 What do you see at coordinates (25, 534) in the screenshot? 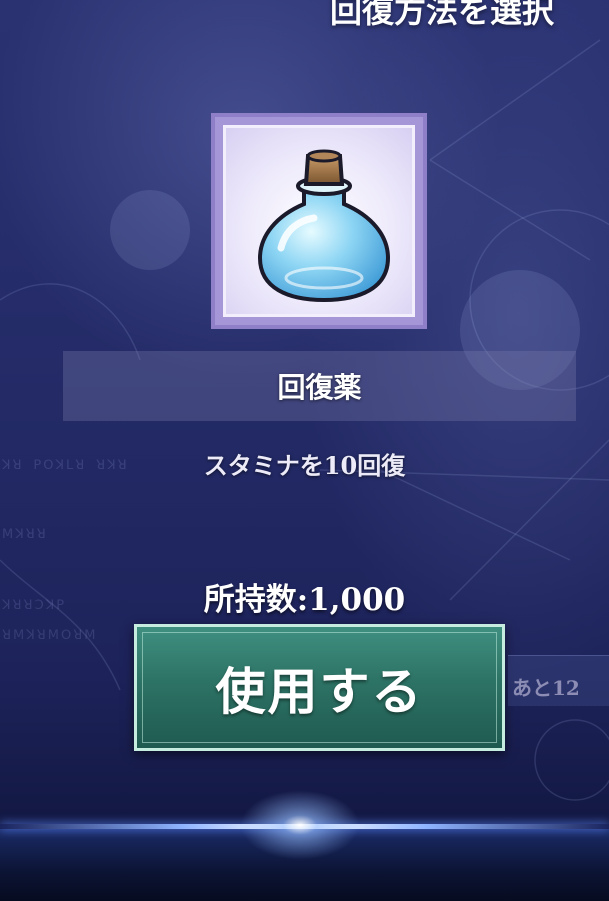
I see `background-rune-text: ꓟꓘꓤꓤ` at bounding box center [25, 534].